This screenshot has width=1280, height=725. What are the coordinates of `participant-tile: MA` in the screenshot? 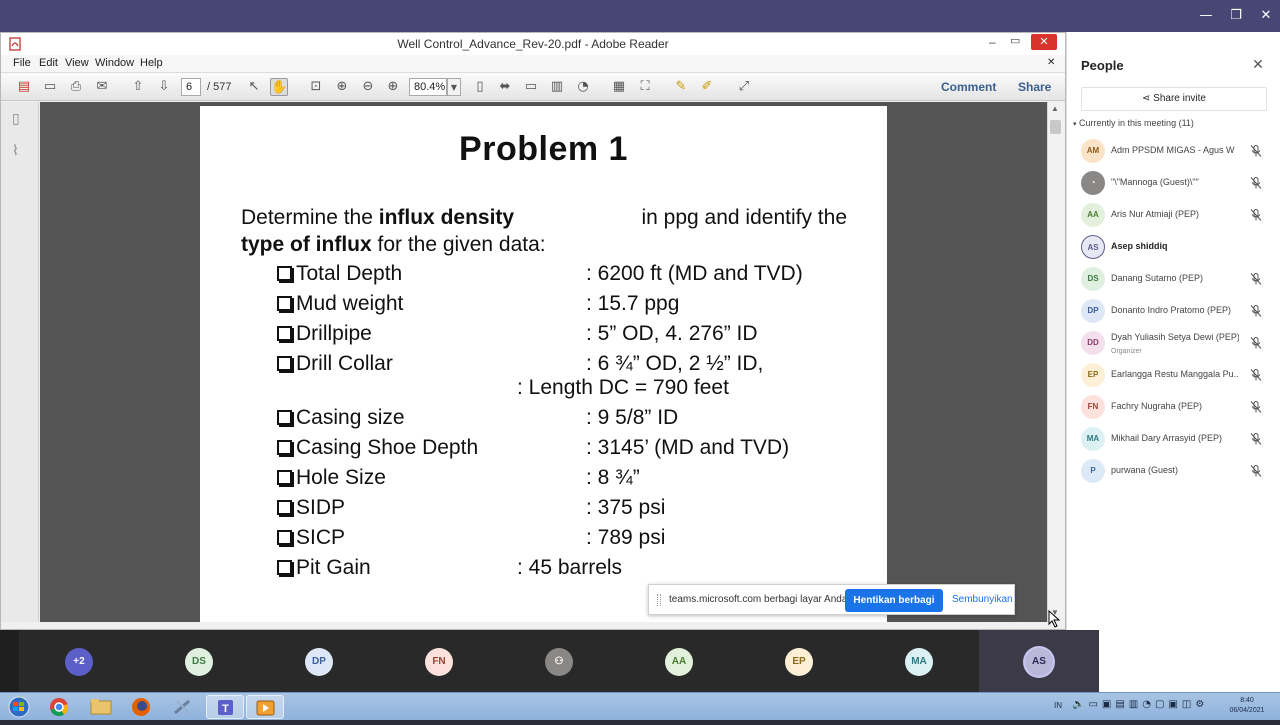 It's located at (919, 661).